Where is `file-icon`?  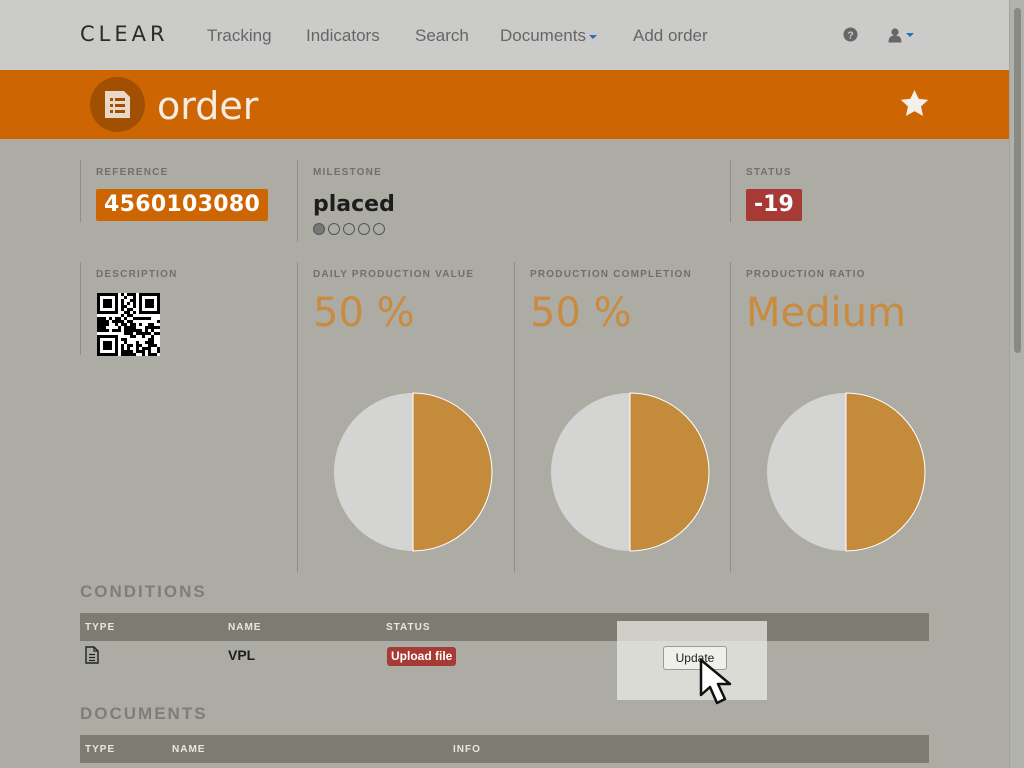
file-icon is located at coordinates (92, 655).